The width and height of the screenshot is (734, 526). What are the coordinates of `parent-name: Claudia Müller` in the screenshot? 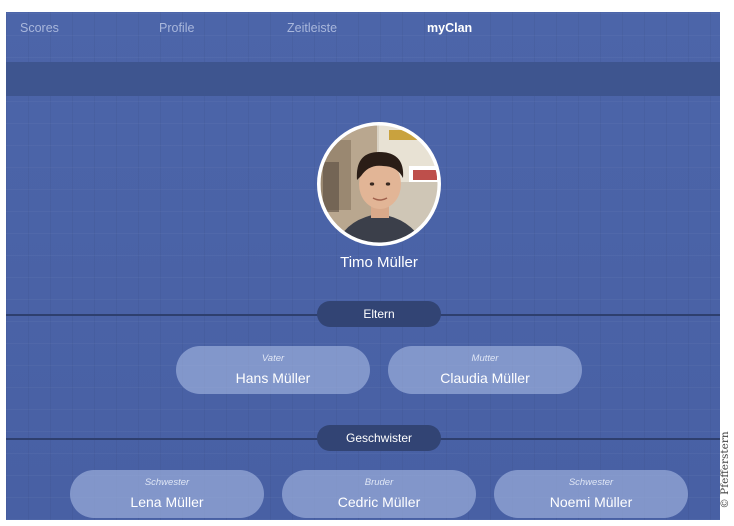 It's located at (485, 378).